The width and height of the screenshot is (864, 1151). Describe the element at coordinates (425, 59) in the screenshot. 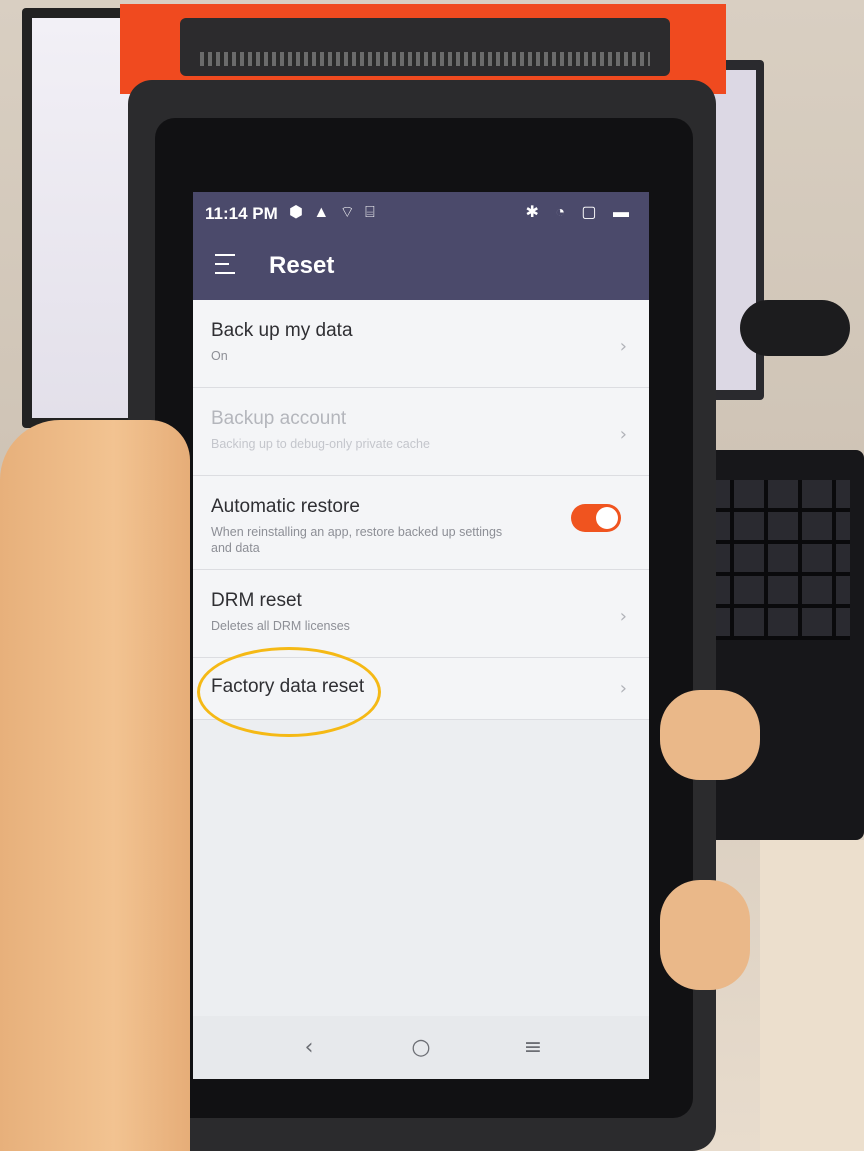

I see `device-paper-cutter` at that location.